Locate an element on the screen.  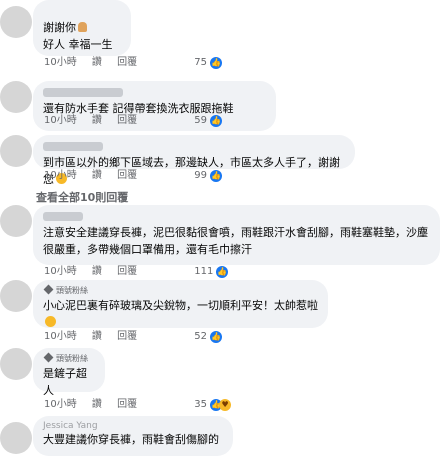
comment-bubble: 到市區以外的鄉下區域去，那邊缺人，市區太多人手了，謝謝您 is located at coordinates (194, 160).